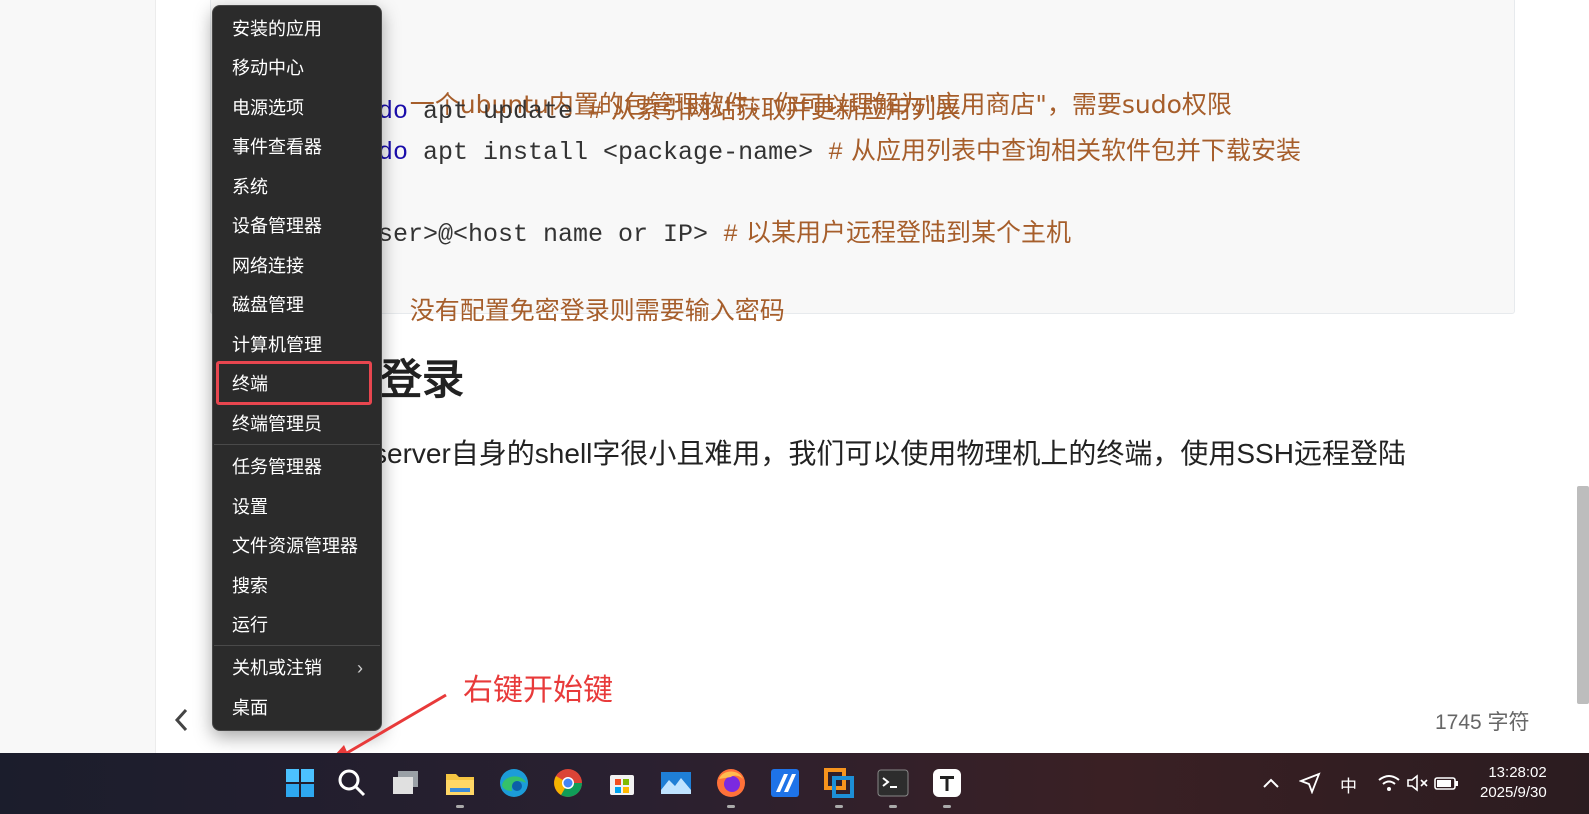  What do you see at coordinates (297, 305) in the screenshot?
I see `menu-item-disk-management: 磁盘管理` at bounding box center [297, 305].